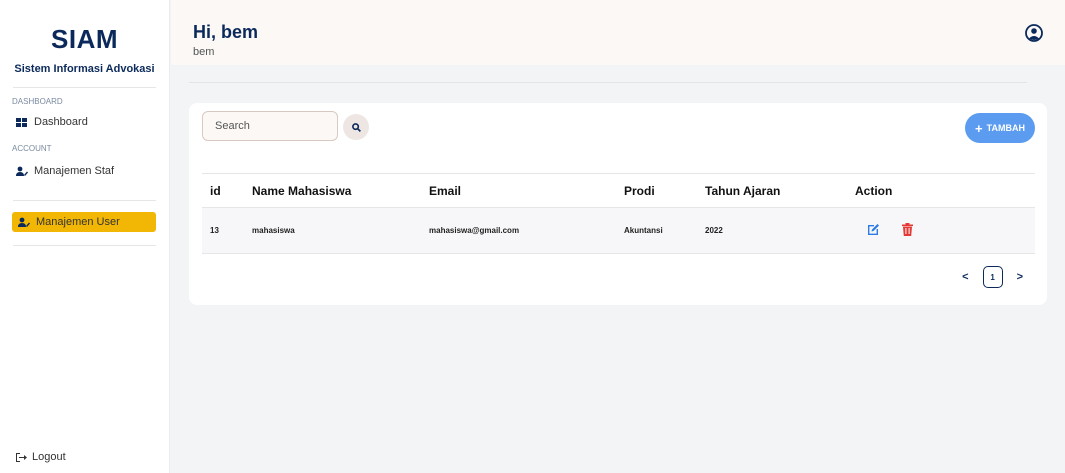 The width and height of the screenshot is (1065, 473). I want to click on pagination-next-button: >, so click(1020, 277).